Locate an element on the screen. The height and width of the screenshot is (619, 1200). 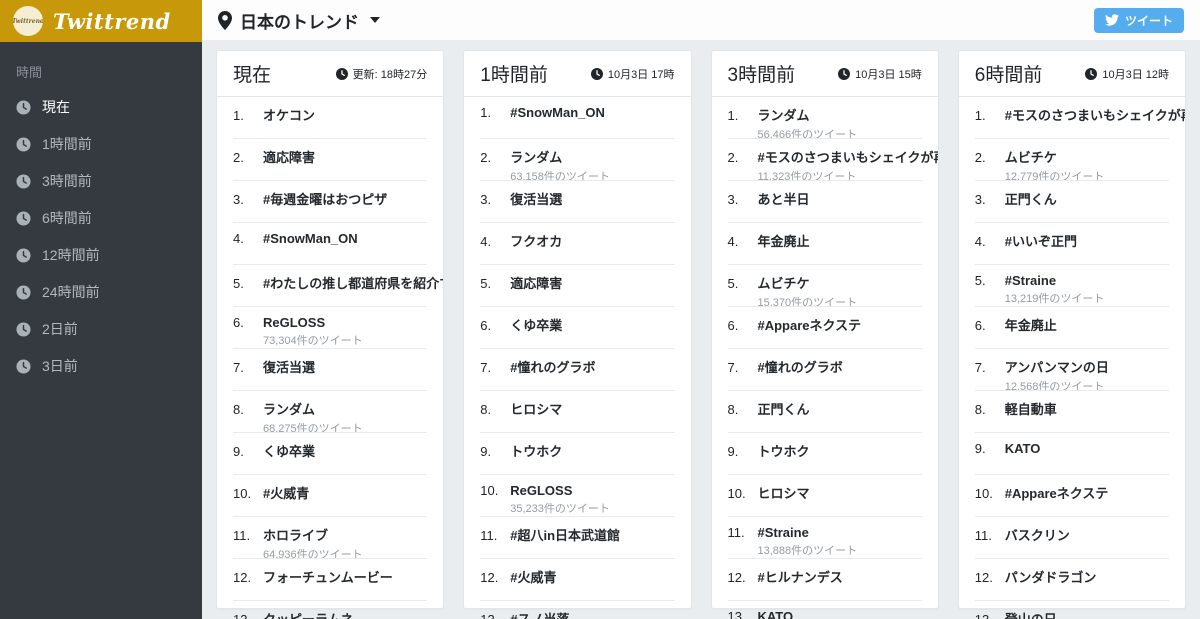
trend-link: #超八in日本武道館 is located at coordinates (565, 534).